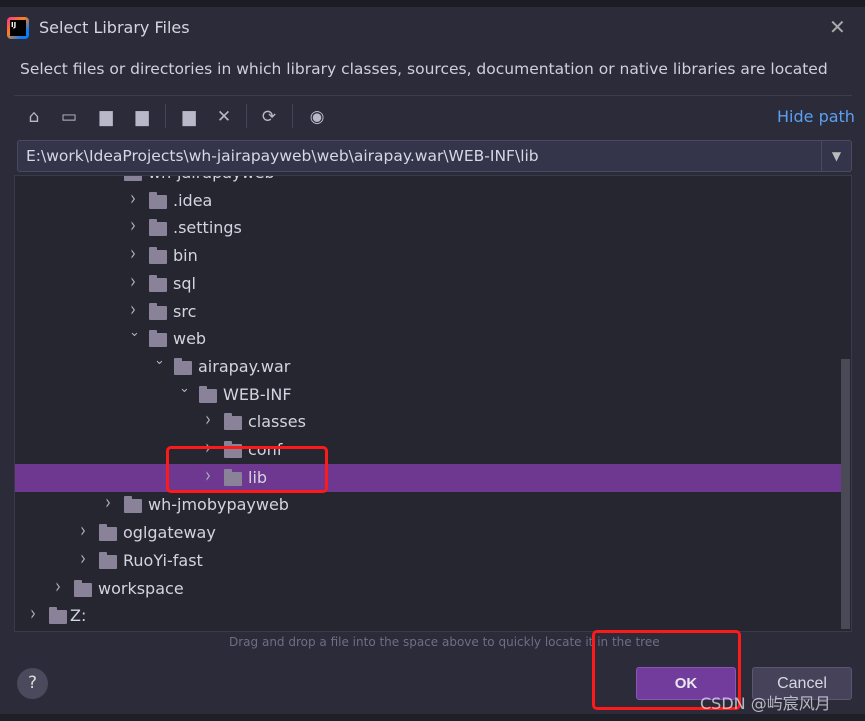 This screenshot has height=721, width=865. What do you see at coordinates (277, 422) in the screenshot?
I see `tree-item-label: classes` at bounding box center [277, 422].